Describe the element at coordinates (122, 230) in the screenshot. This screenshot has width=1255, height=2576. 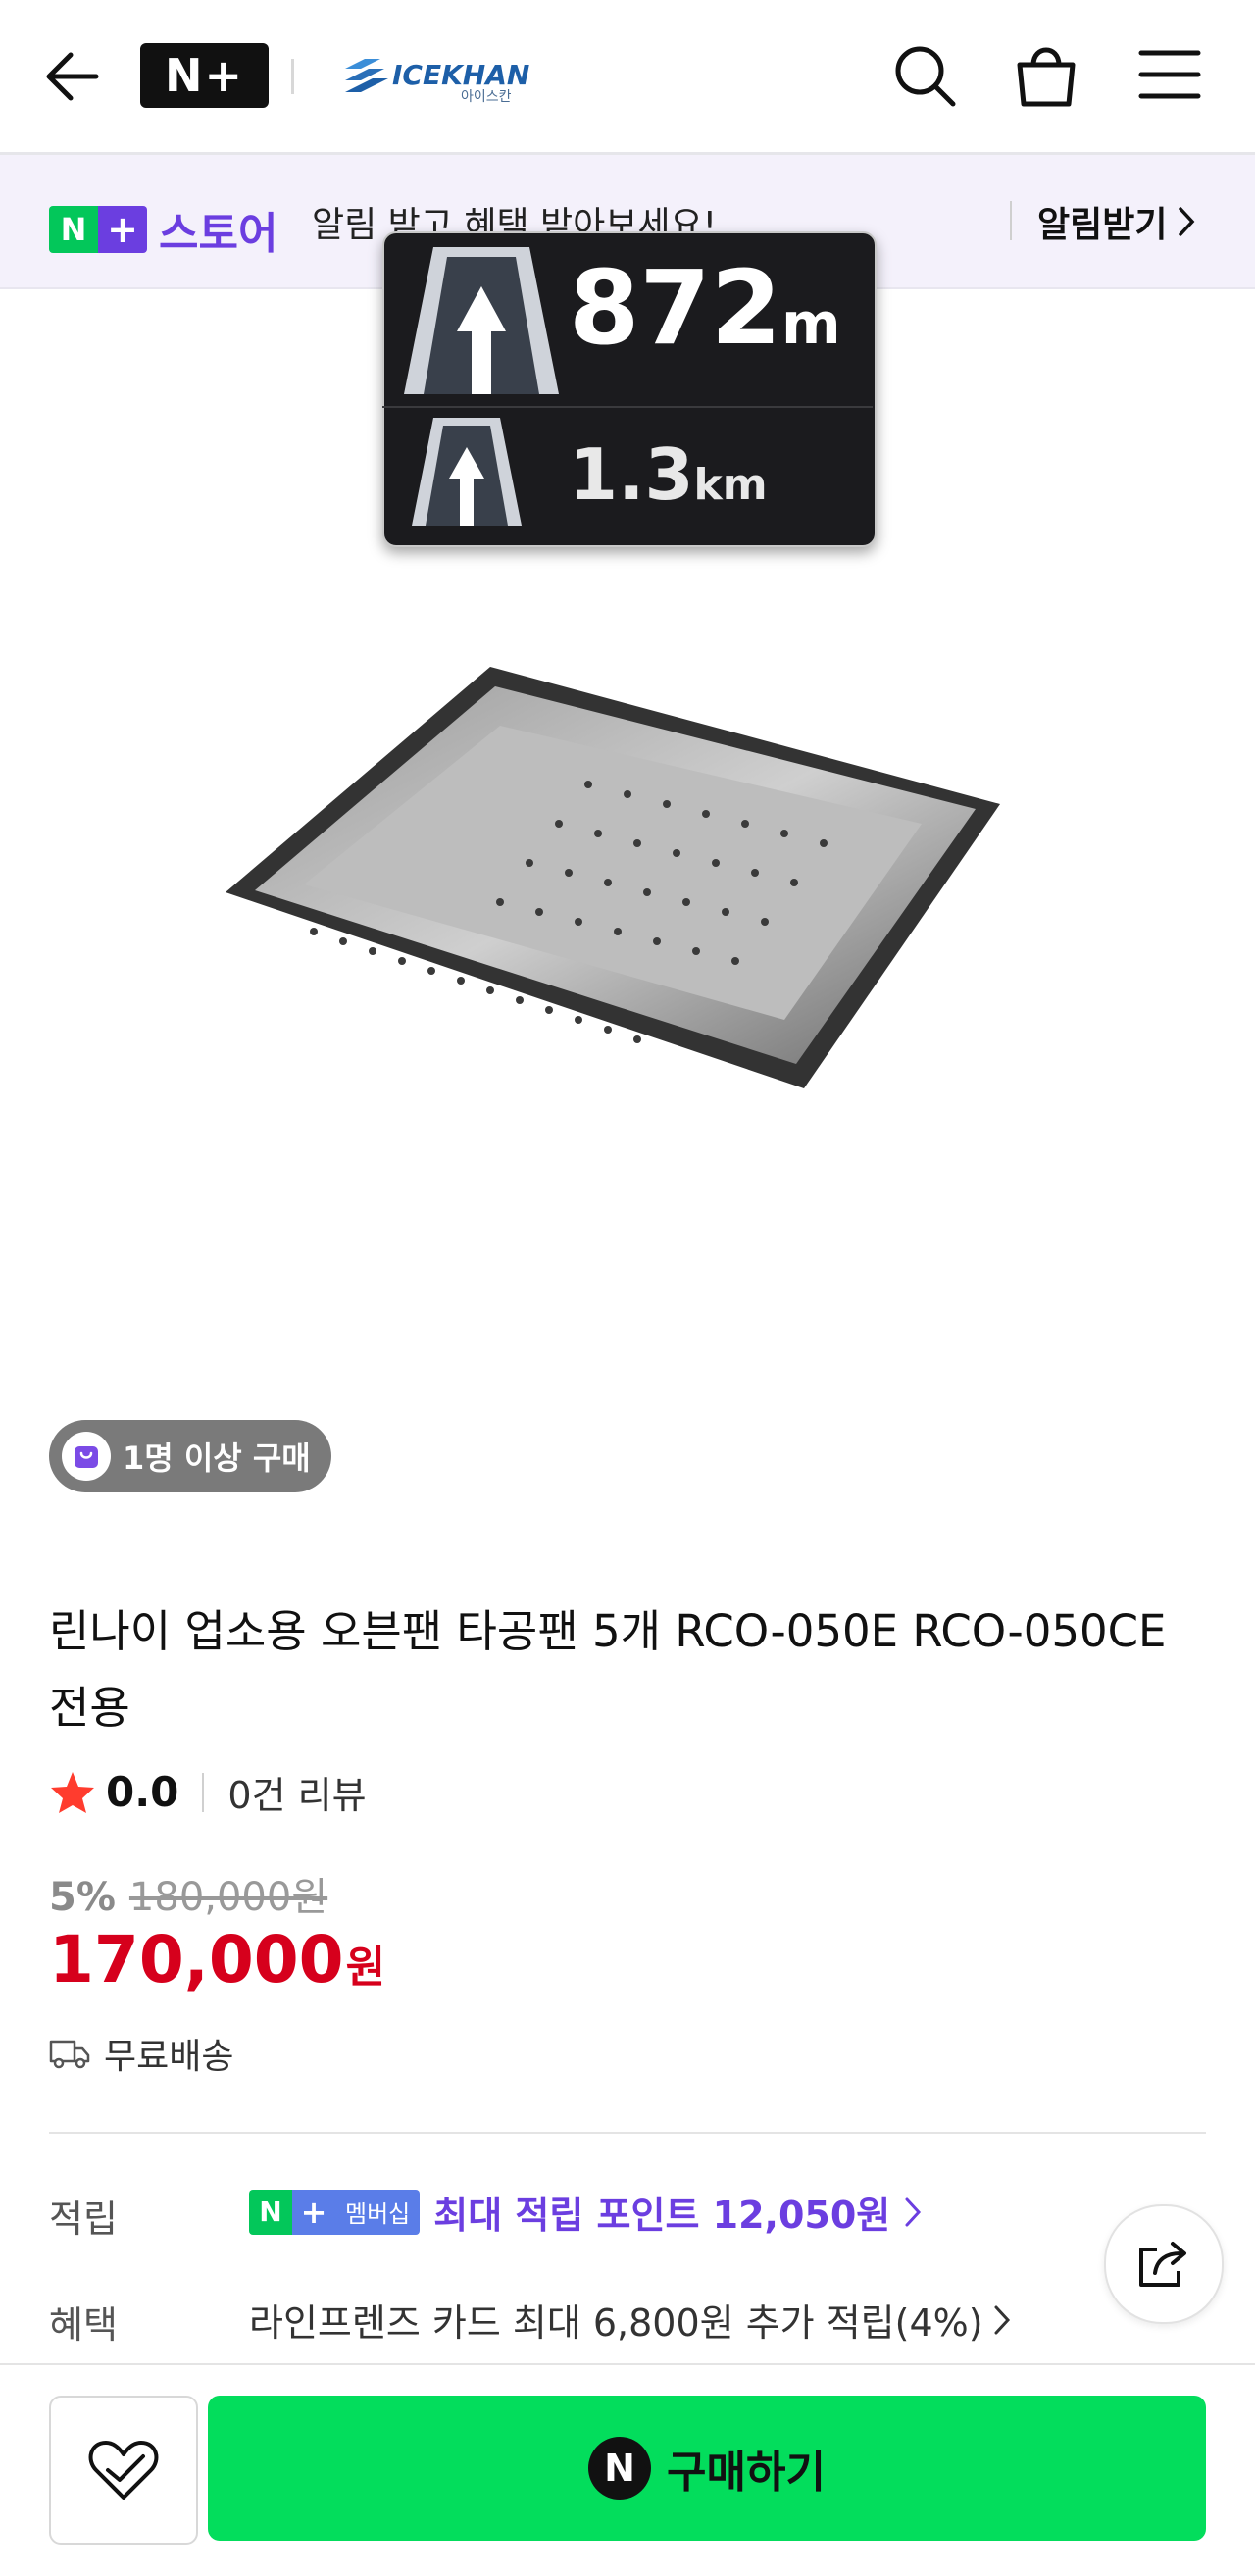
I see `store-badge-plus: +` at that location.